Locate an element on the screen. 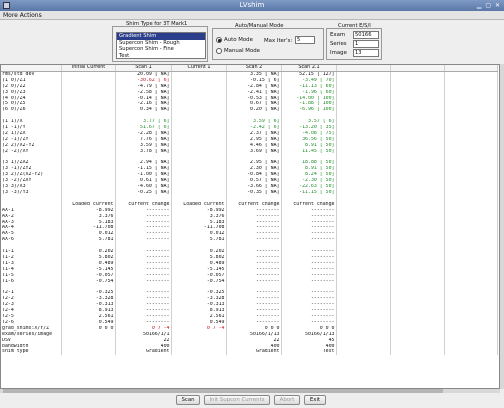  window-controls-icon: ▁ ▢ ✕ is located at coordinates (489, 5).